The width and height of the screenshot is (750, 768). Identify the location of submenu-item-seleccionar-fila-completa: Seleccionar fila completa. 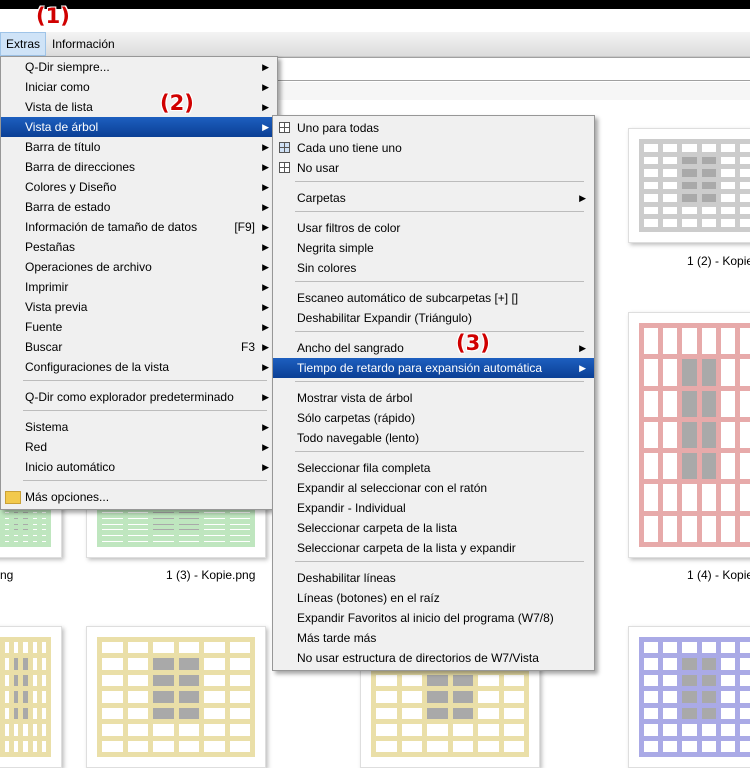
(433, 468).